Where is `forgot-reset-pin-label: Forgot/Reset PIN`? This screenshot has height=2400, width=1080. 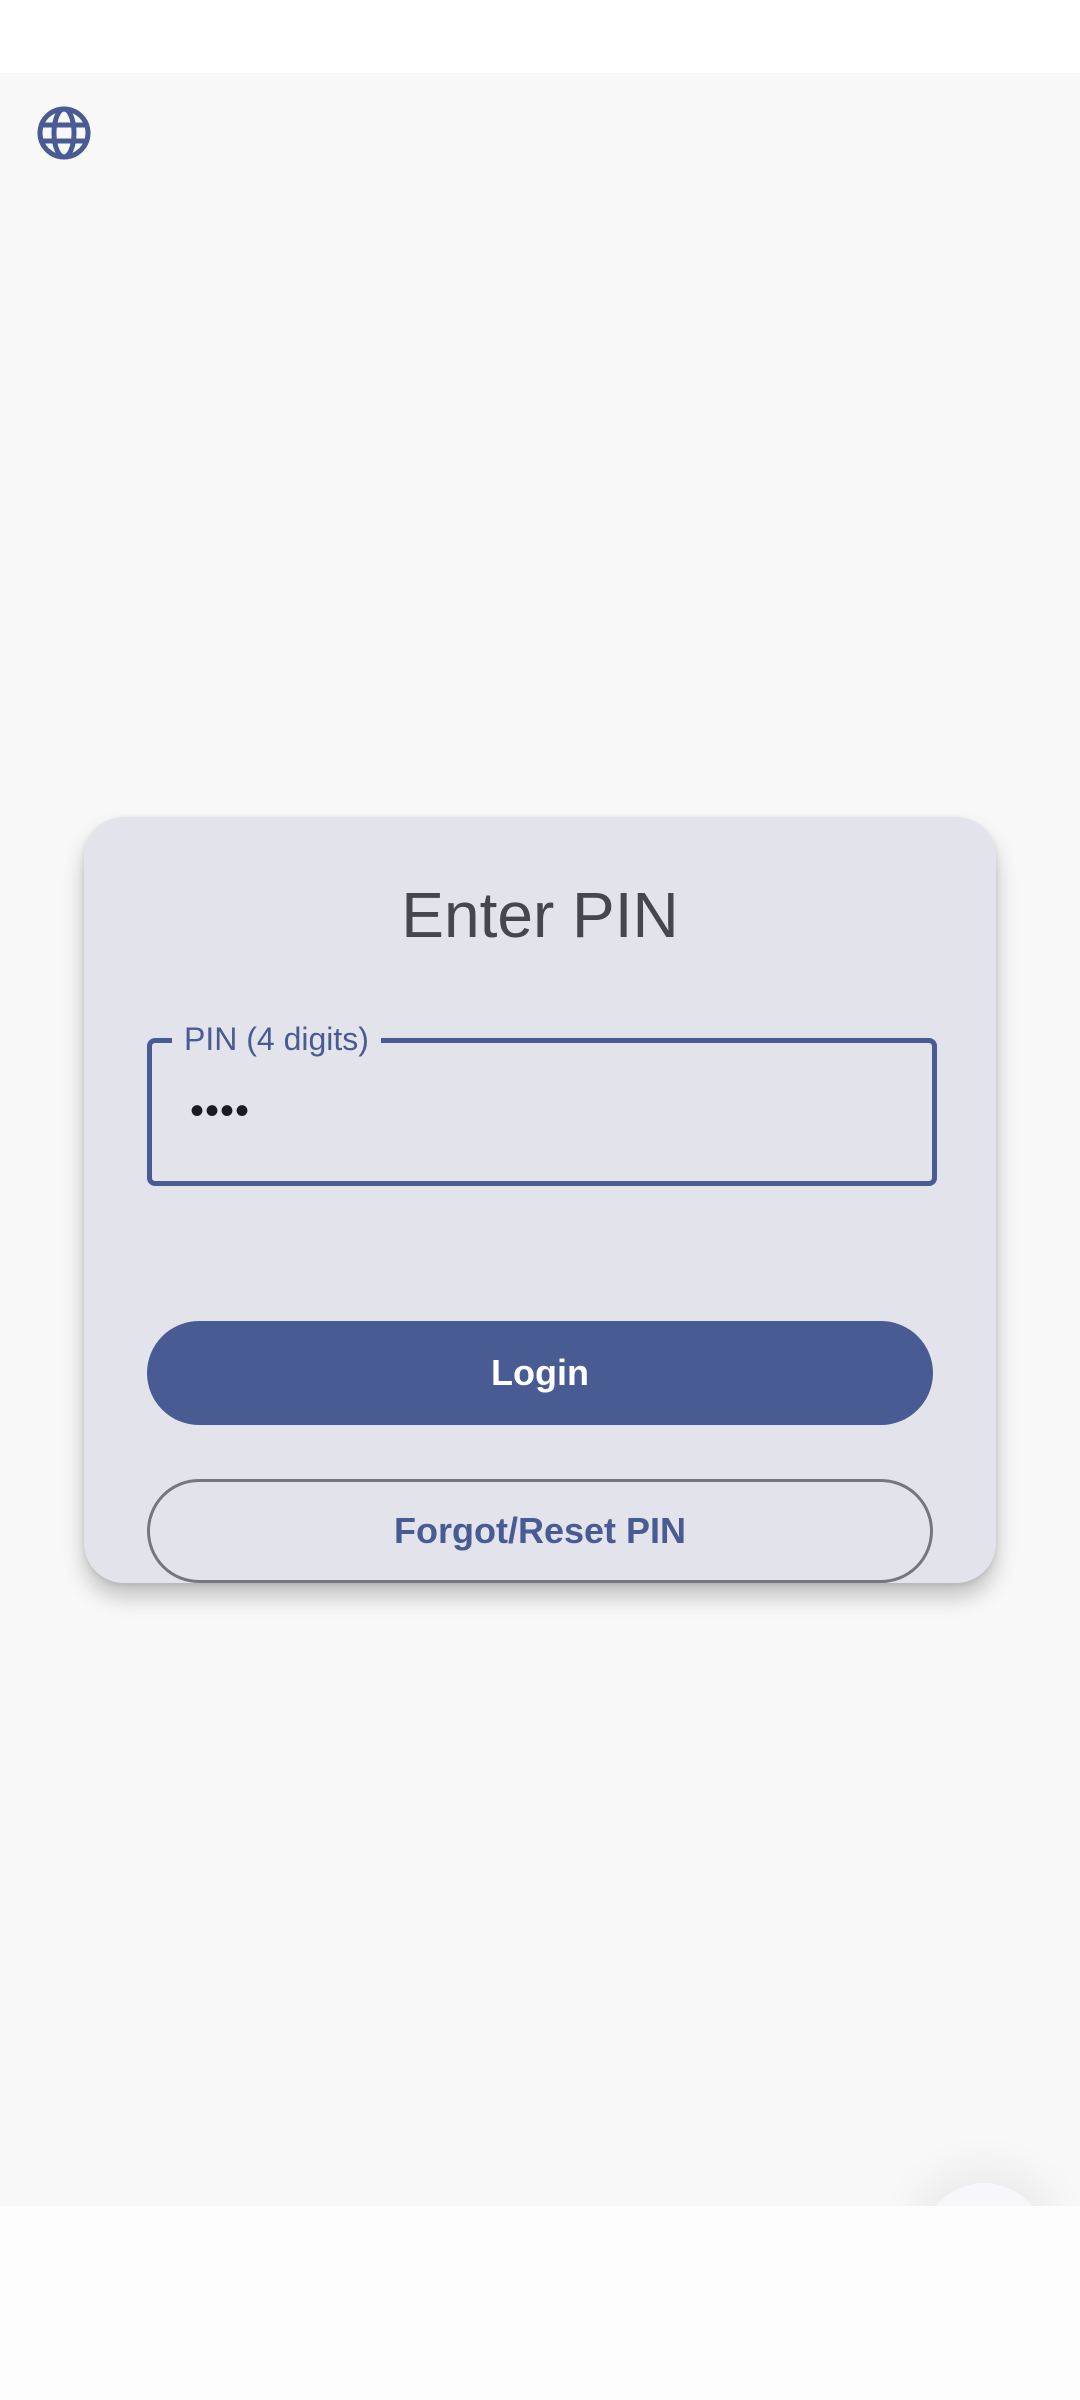
forgot-reset-pin-label: Forgot/Reset PIN is located at coordinates (540, 1530).